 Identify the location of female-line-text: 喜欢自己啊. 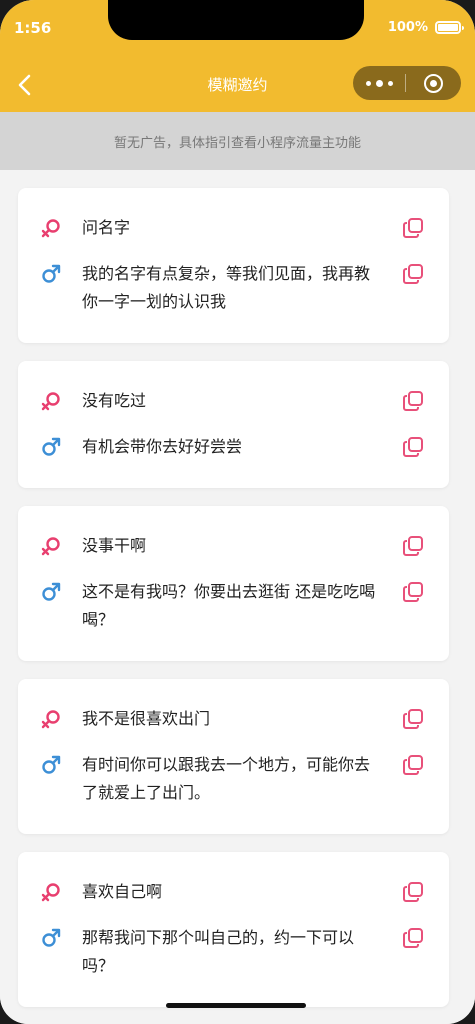
(122, 891).